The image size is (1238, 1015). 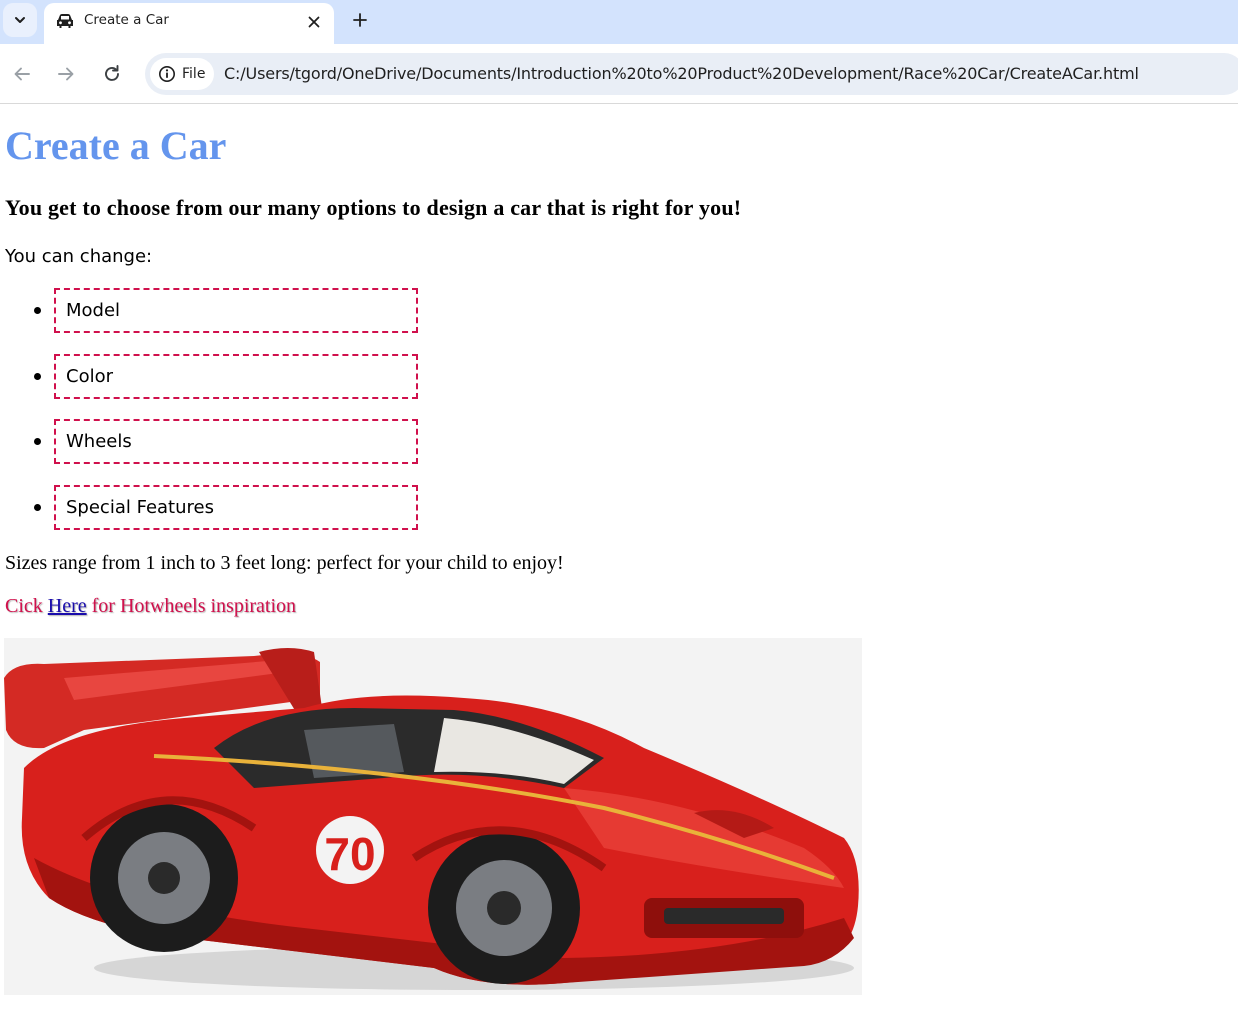 I want to click on option-box: Color, so click(x=236, y=376).